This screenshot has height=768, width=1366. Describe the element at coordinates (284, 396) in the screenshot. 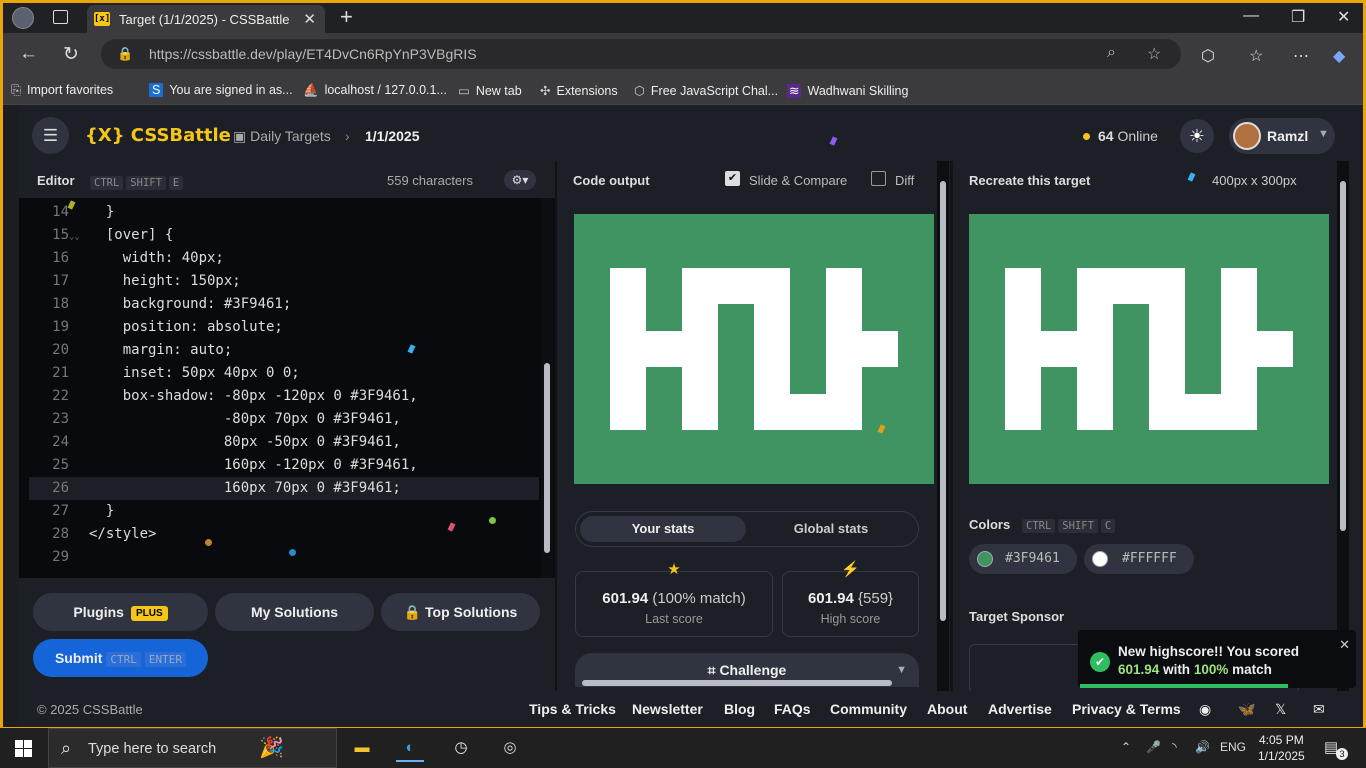

I see `code-line: 22 box-shadow: -80px -120px 0 #3F9461,` at that location.